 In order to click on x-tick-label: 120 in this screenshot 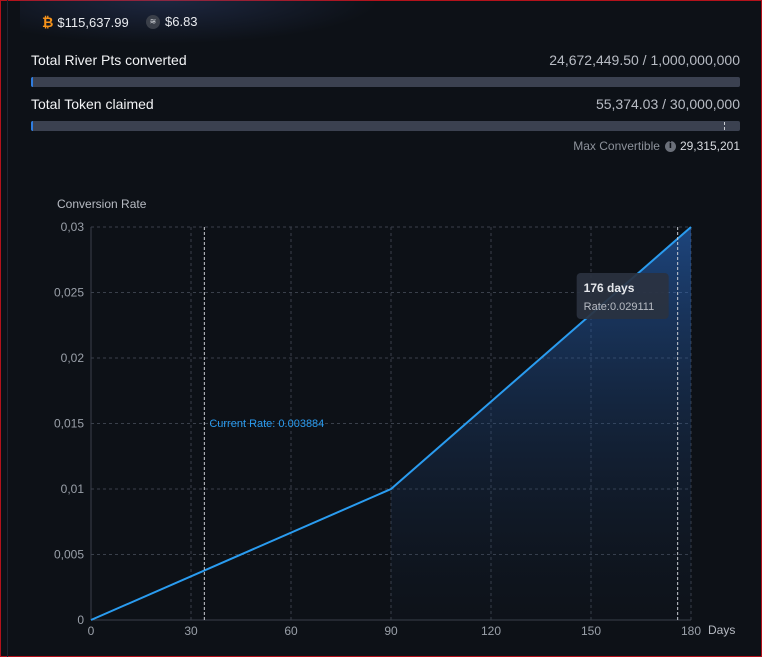, I will do `click(491, 631)`.